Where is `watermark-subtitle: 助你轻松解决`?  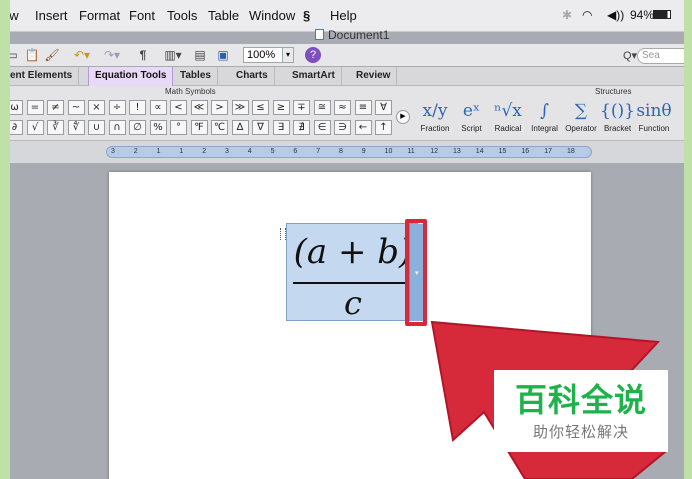 watermark-subtitle: 助你轻松解决 is located at coordinates (580, 432).